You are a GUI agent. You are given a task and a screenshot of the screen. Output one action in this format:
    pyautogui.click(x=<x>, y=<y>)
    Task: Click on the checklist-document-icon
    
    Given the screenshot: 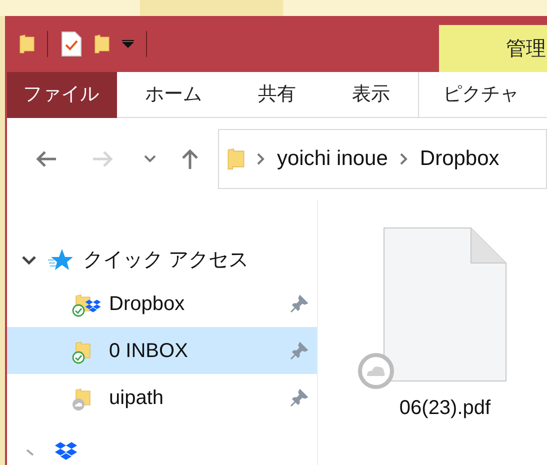 What is the action you would take?
    pyautogui.click(x=71, y=44)
    